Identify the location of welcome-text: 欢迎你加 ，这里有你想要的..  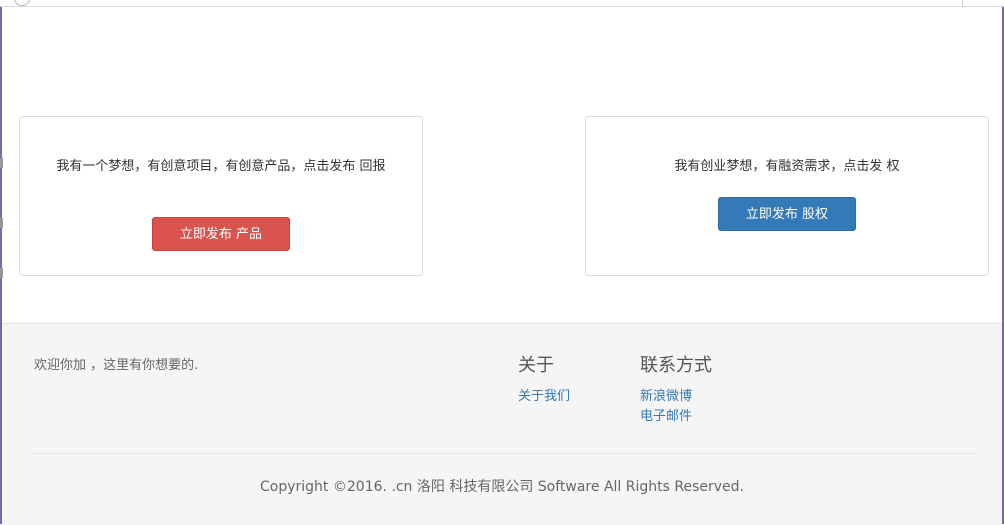
(116, 365).